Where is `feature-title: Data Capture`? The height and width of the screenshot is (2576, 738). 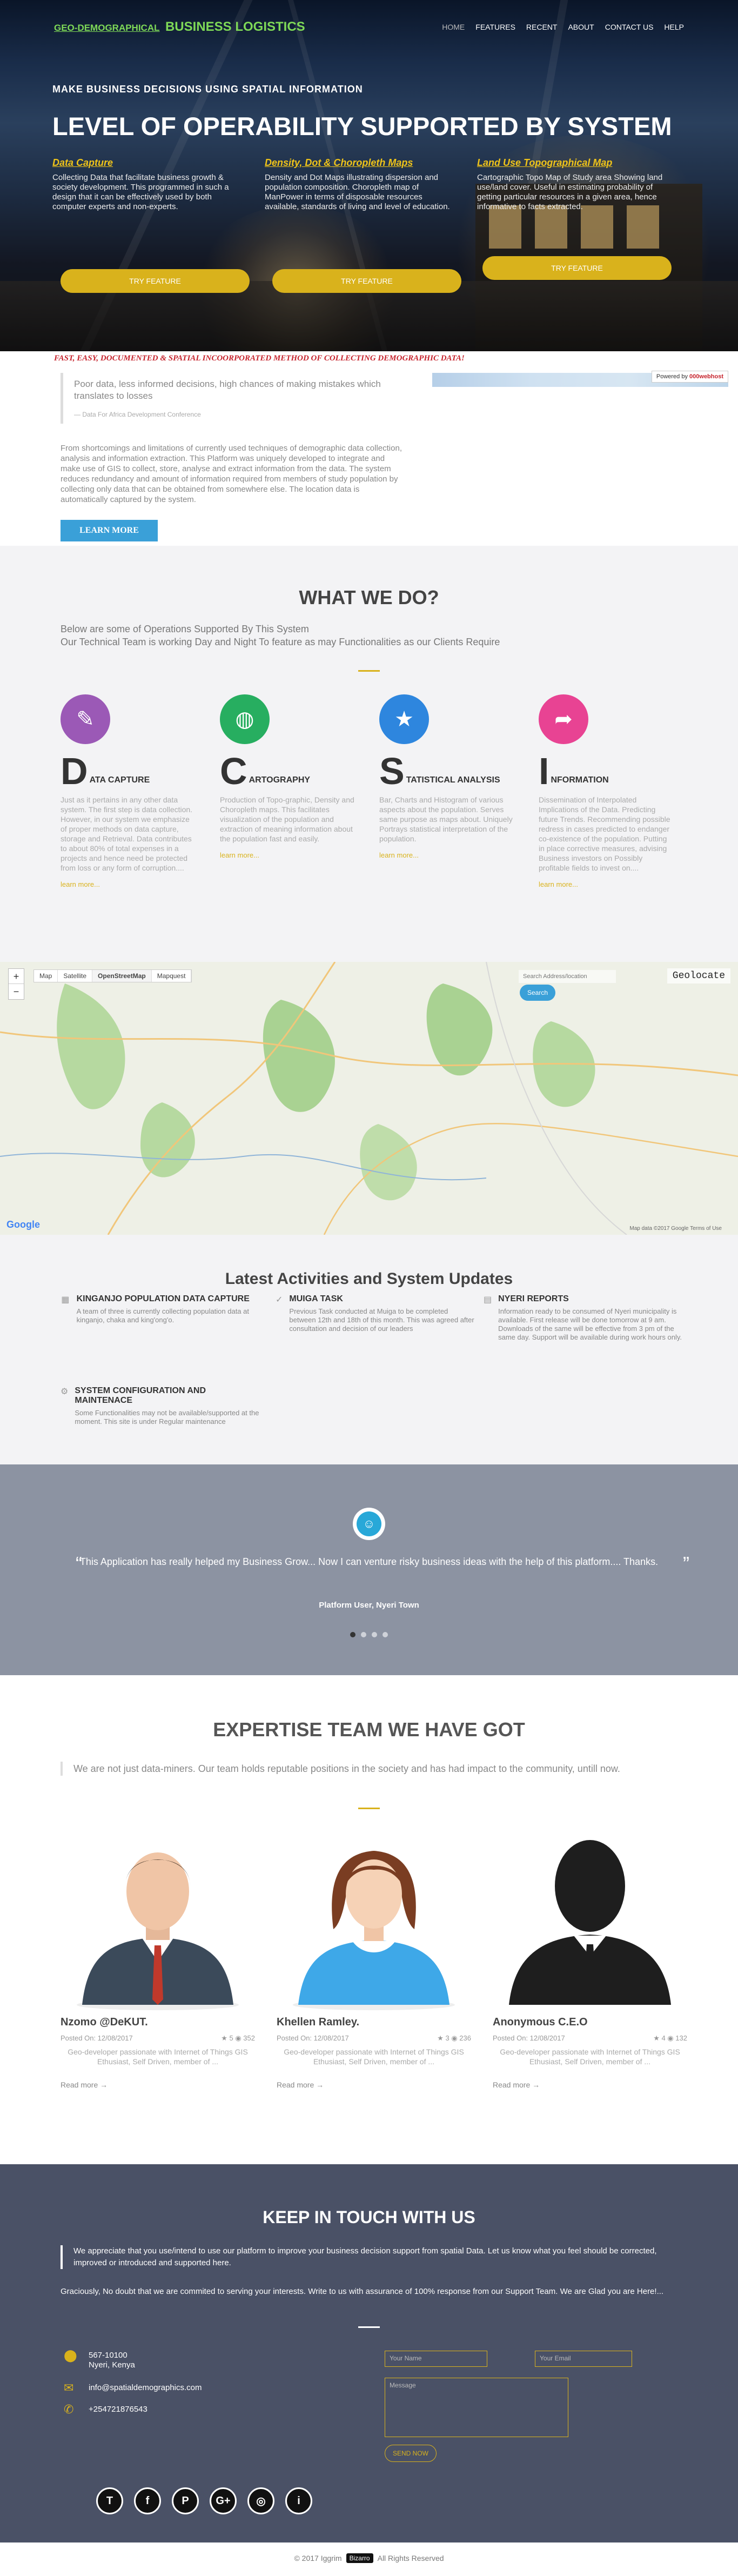 feature-title: Data Capture is located at coordinates (148, 163).